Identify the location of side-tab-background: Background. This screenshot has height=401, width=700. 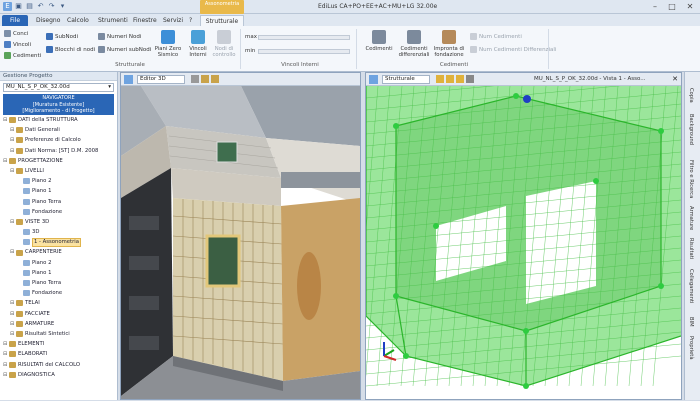
(691, 129).